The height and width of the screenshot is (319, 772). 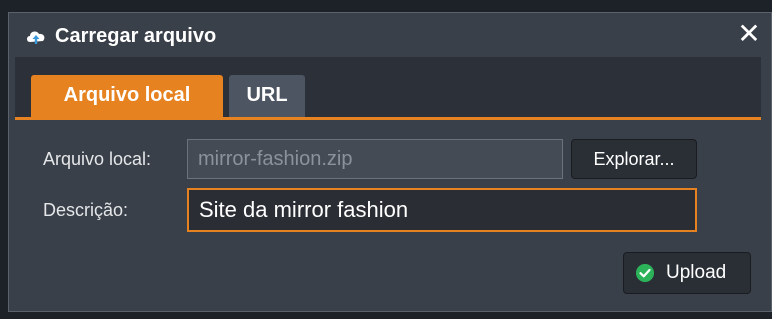 I want to click on file-label: Arquivo local:, so click(x=97, y=159).